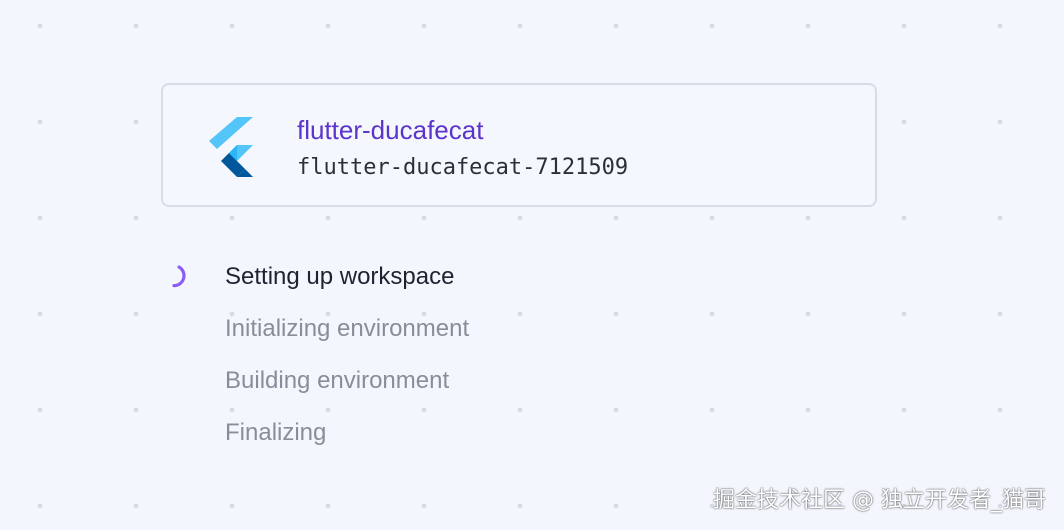 This screenshot has height=530, width=1064. What do you see at coordinates (463, 167) in the screenshot?
I see `project-id: flutter-ducafecat-7121509` at bounding box center [463, 167].